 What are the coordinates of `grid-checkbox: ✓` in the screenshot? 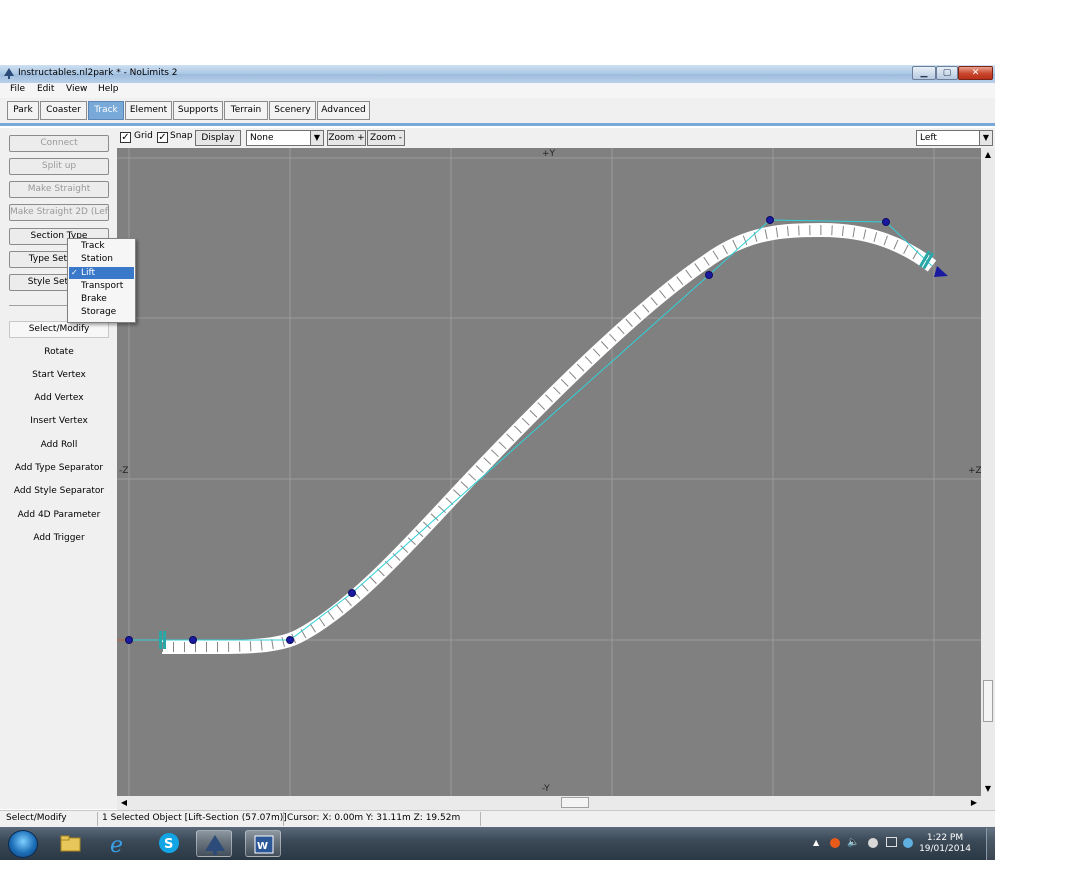 It's located at (125, 137).